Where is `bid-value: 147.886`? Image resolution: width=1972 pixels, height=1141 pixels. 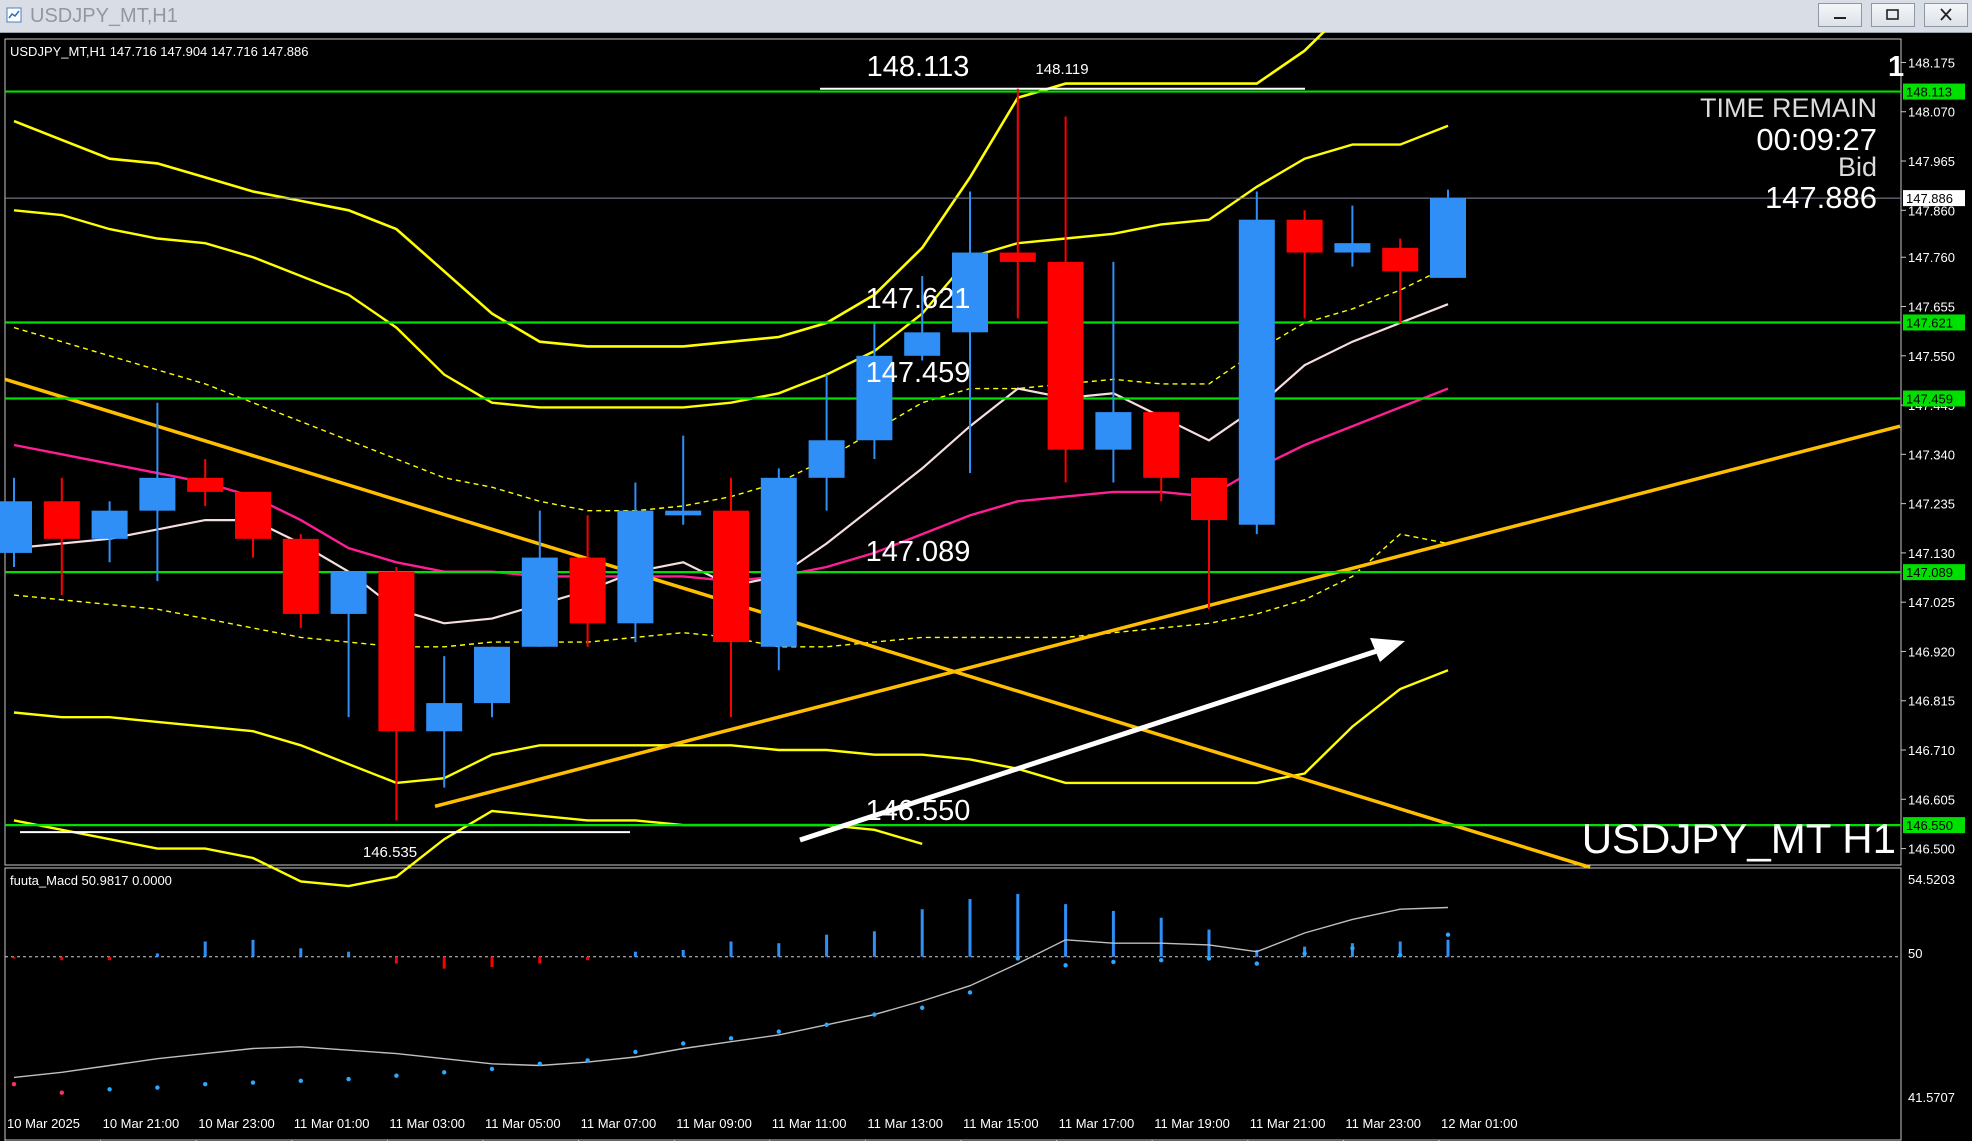 bid-value: 147.886 is located at coordinates (1821, 197).